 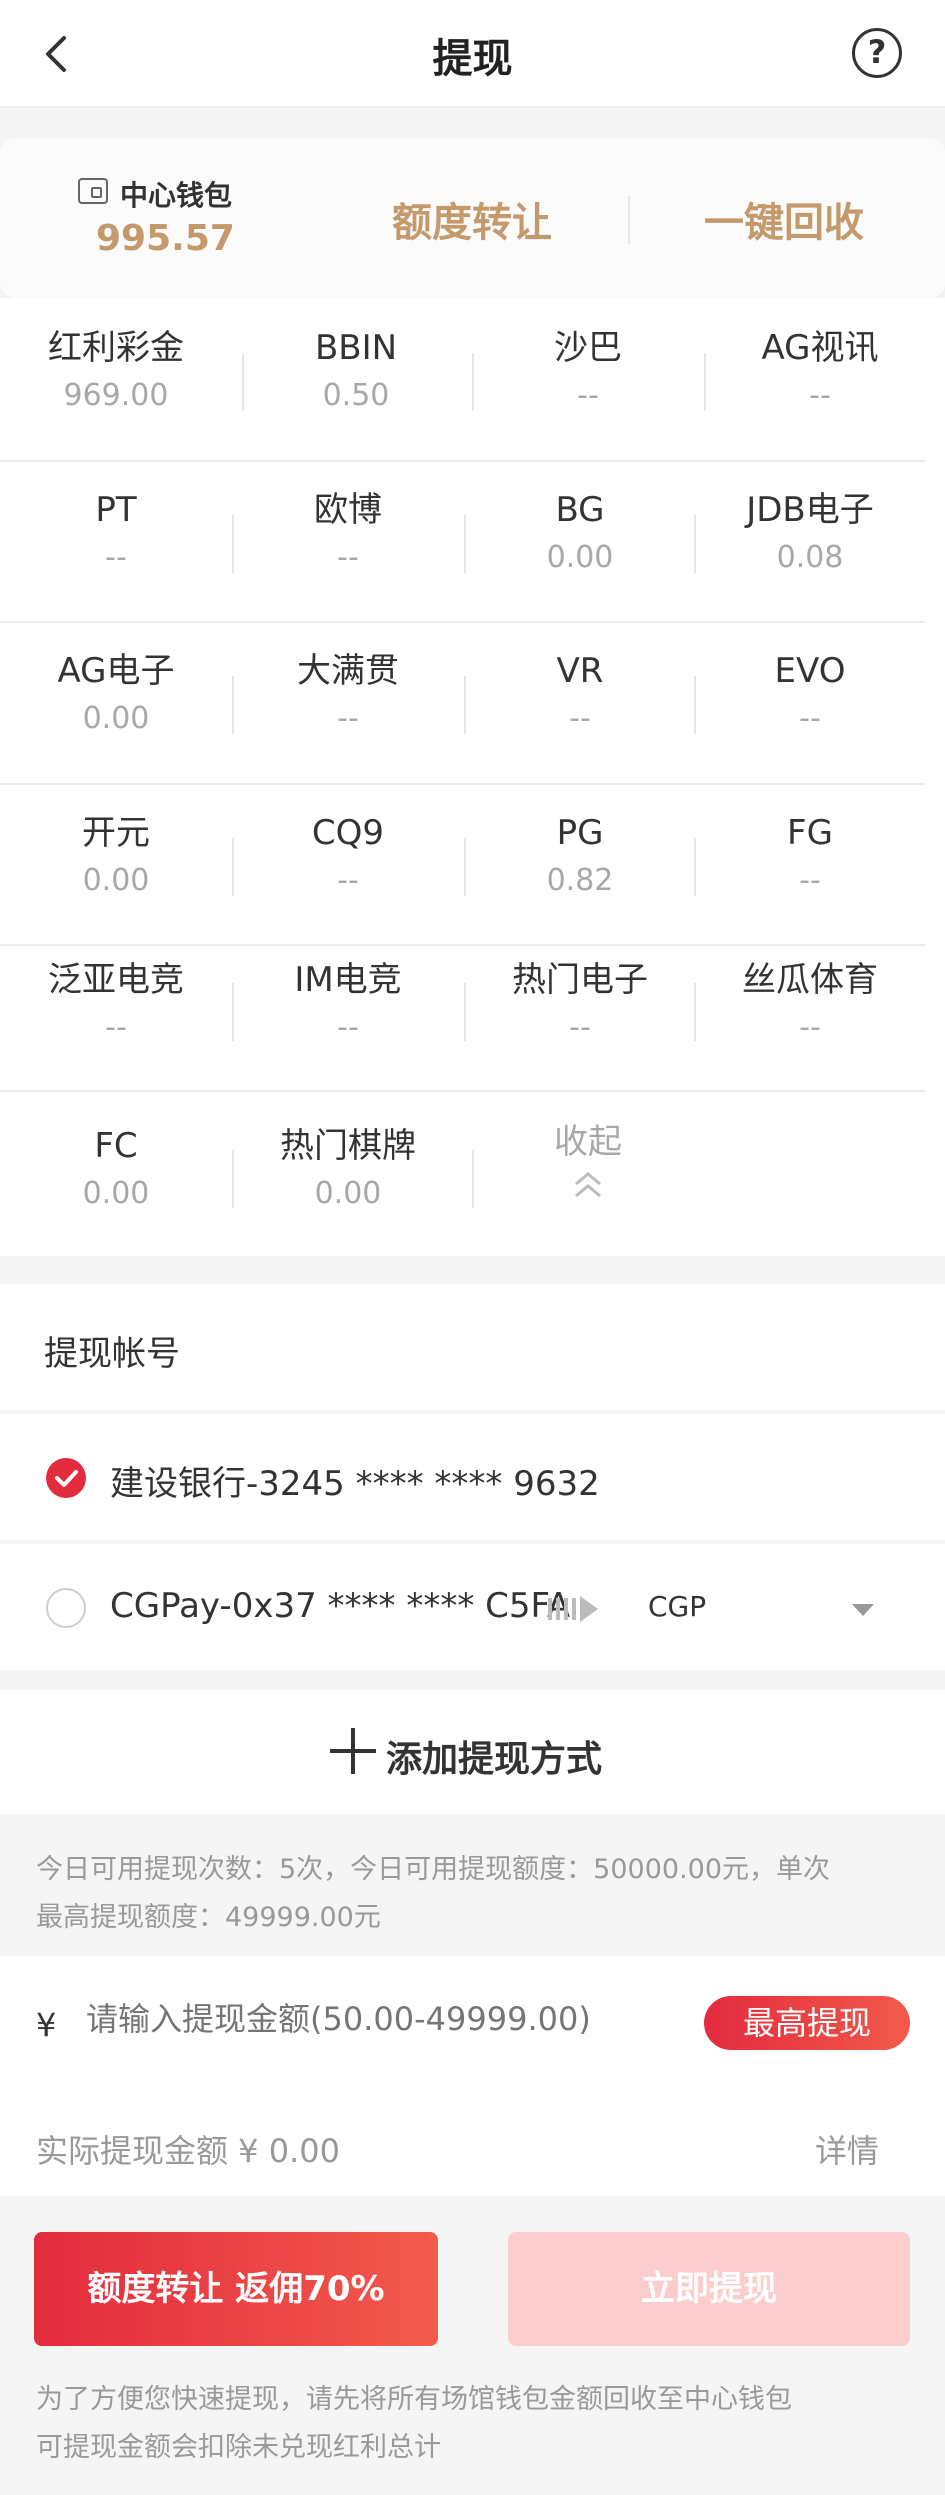 I want to click on withdraw-amount-input, so click(x=386, y=2019).